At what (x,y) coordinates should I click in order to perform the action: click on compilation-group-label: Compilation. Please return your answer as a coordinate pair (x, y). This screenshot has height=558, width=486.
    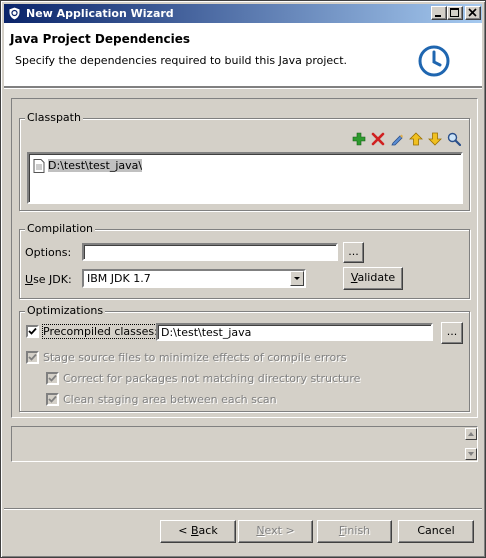
    Looking at the image, I should click on (60, 228).